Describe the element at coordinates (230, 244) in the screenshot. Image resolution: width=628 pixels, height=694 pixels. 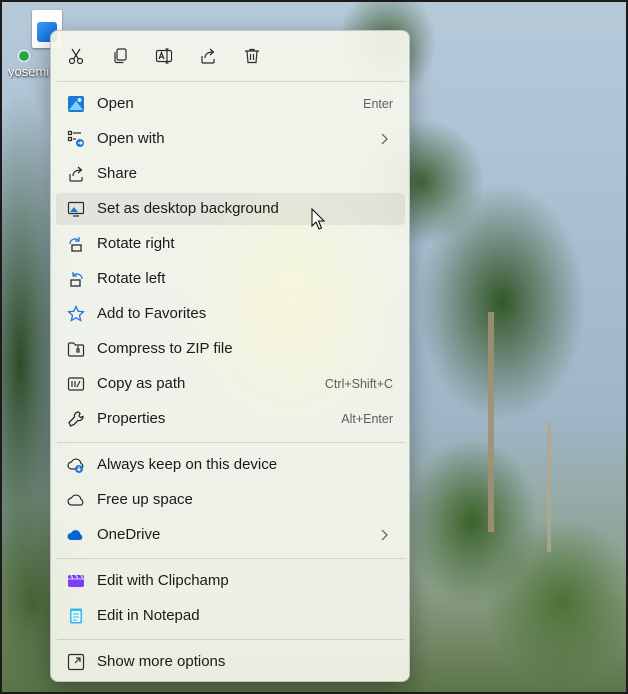
I see `menu-item-rotate-right: Rotate right` at that location.